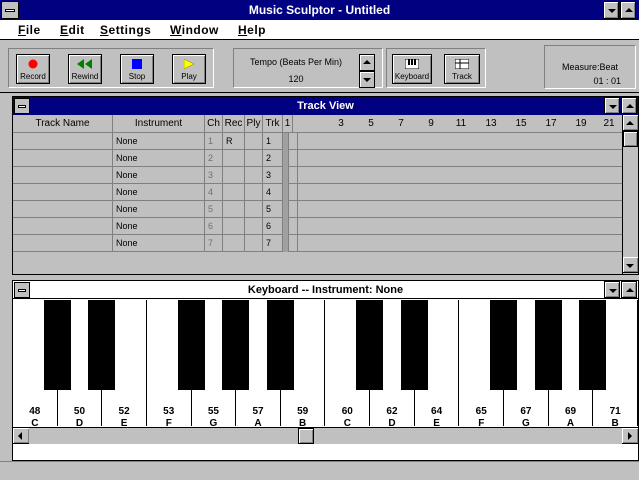 Image resolution: width=639 pixels, height=480 pixels. Describe the element at coordinates (214, 226) in the screenshot. I see `track-cell-ch: 6` at that location.